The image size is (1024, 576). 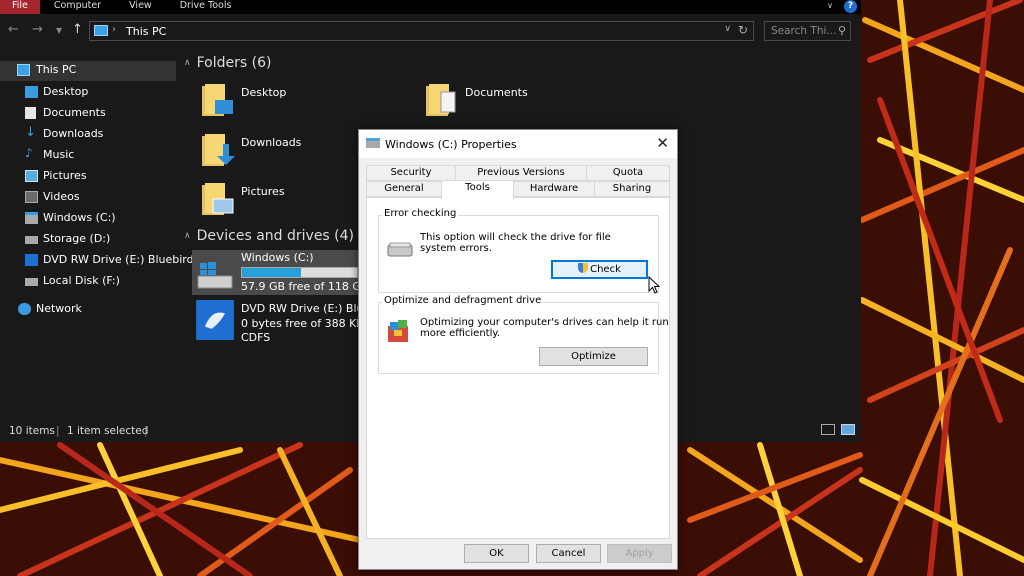 What do you see at coordinates (568, 553) in the screenshot?
I see `cancel-button: Cancel` at bounding box center [568, 553].